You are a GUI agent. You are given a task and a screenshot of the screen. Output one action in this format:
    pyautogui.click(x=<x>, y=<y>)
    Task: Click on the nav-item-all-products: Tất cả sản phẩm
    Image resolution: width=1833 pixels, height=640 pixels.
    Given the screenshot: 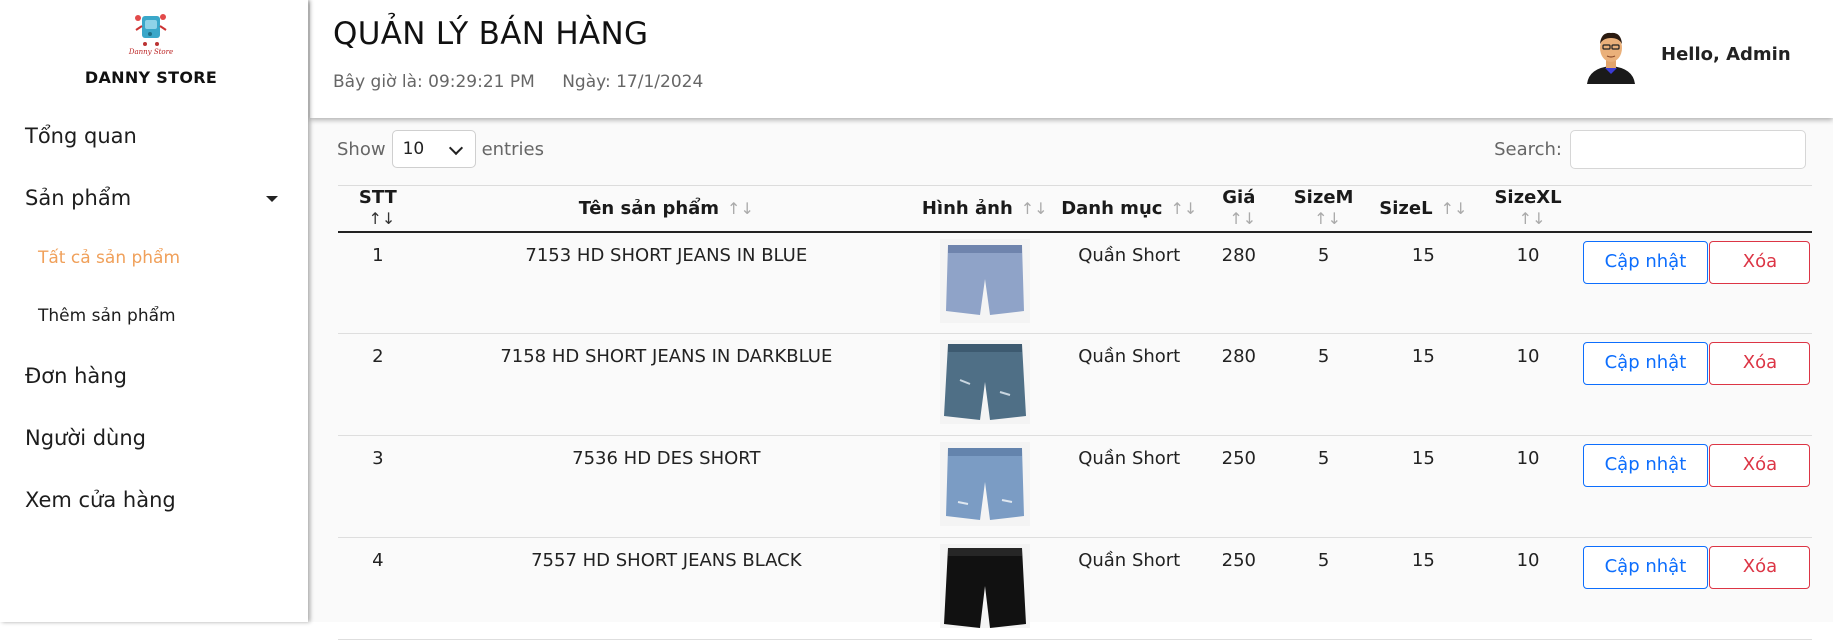 What is the action you would take?
    pyautogui.click(x=109, y=258)
    